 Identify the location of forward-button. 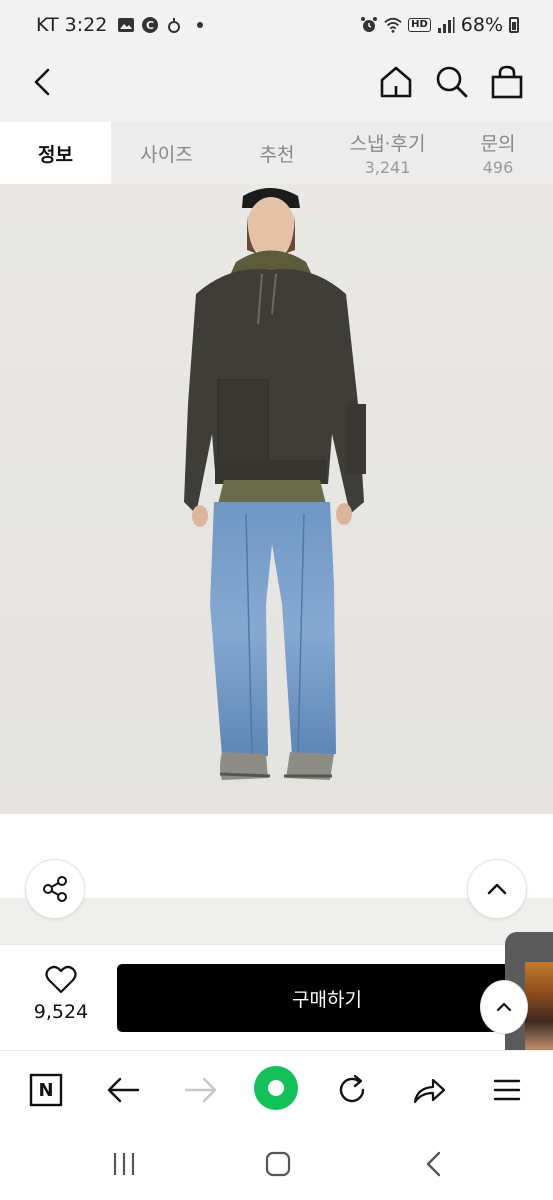
(201, 1090).